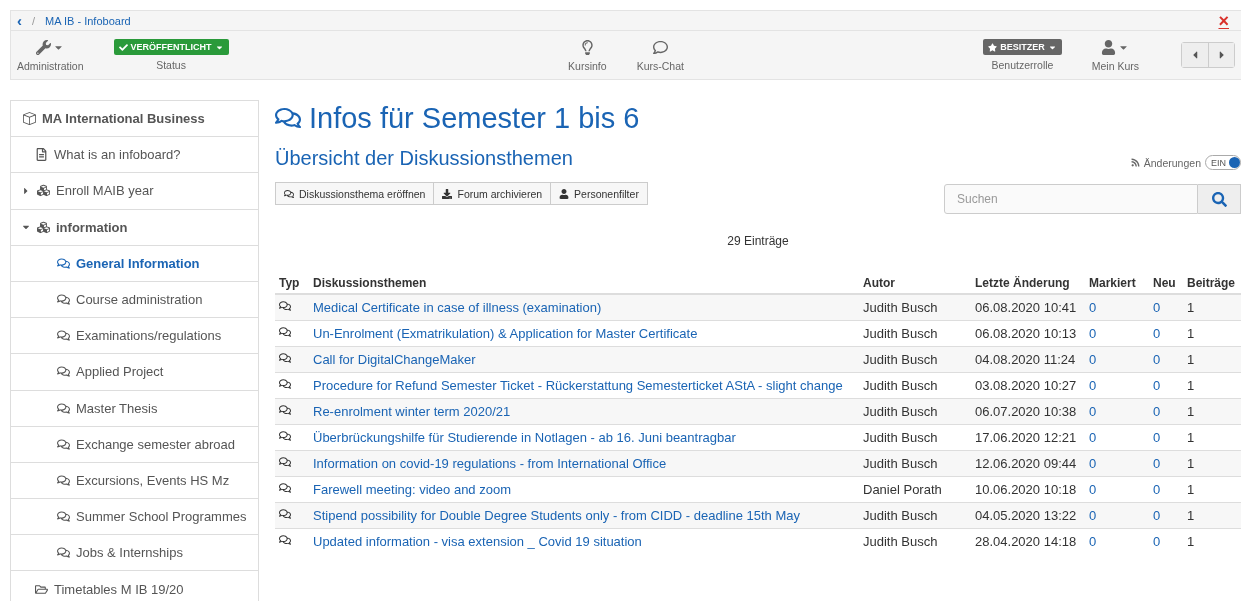 The width and height of the screenshot is (1241, 601). Describe the element at coordinates (599, 193) in the screenshot. I see `action-button: Personenfilter` at that location.